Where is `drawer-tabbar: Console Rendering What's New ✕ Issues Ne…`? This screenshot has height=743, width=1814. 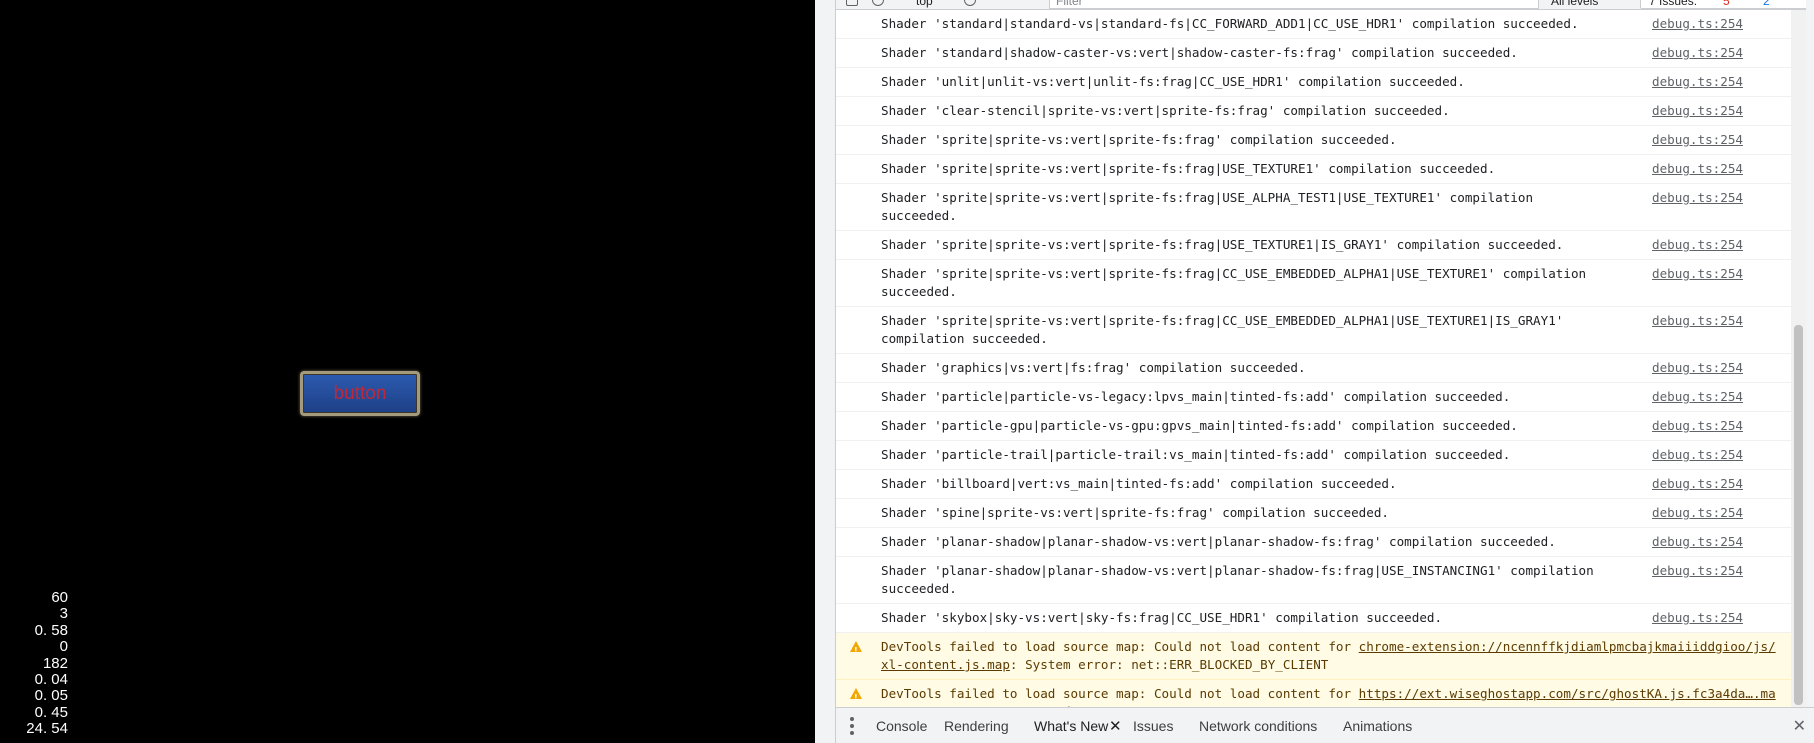 drawer-tabbar: Console Rendering What's New ✕ Issues Ne… is located at coordinates (1325, 725).